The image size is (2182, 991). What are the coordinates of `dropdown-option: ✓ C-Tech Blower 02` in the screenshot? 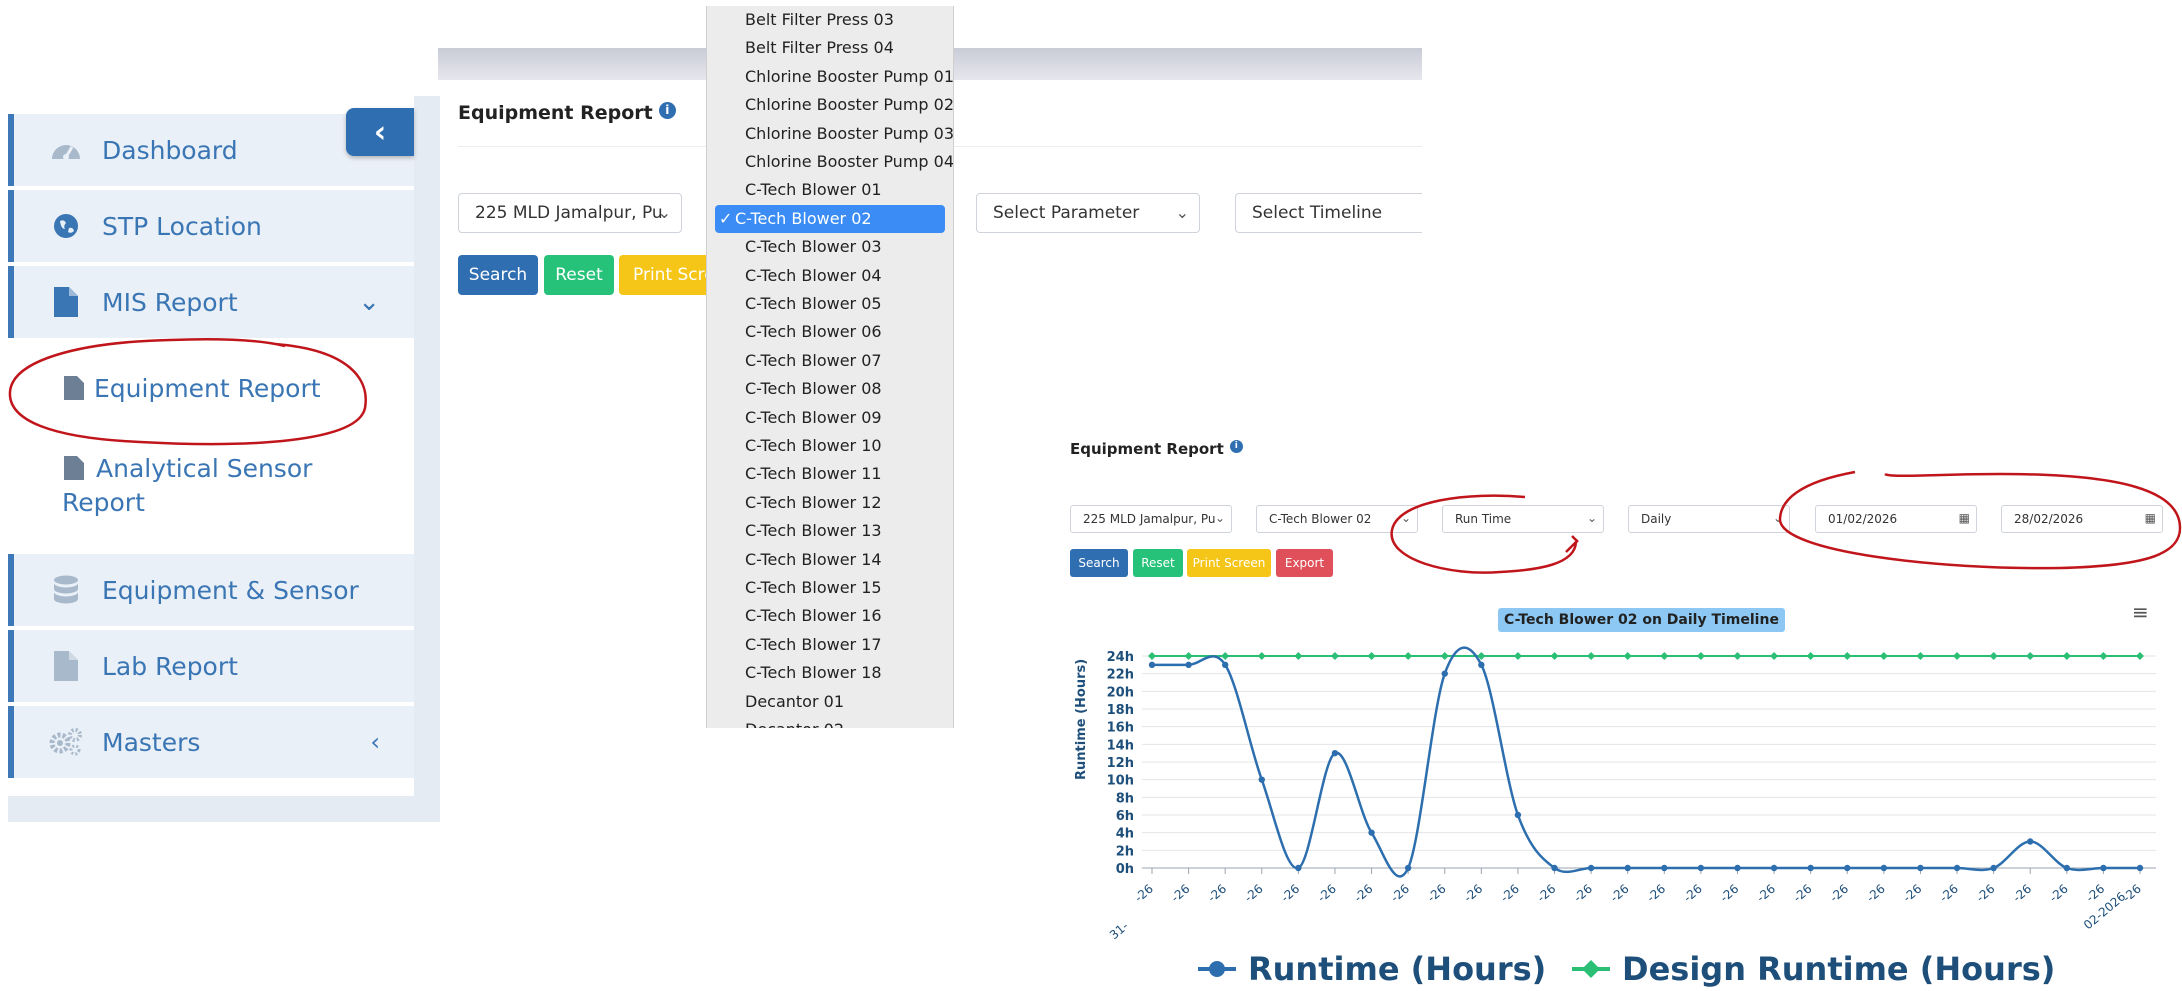 It's located at (830, 218).